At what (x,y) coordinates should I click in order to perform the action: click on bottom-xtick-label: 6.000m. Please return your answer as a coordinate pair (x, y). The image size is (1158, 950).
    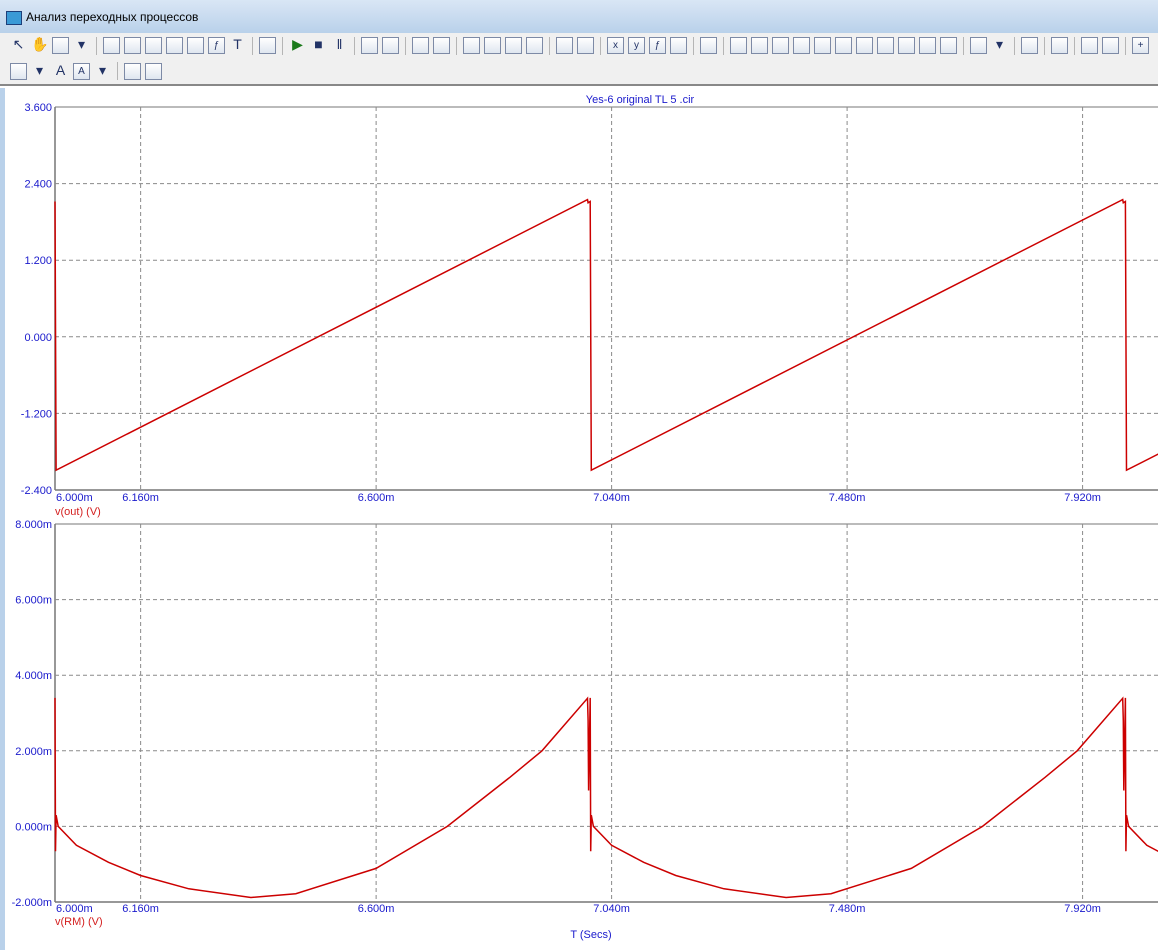
    Looking at the image, I should click on (74, 909).